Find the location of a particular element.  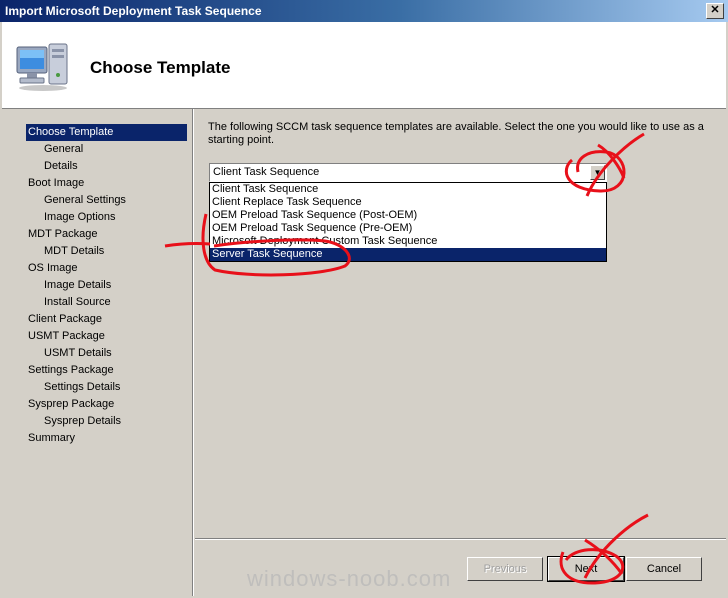

footer-divider is located at coordinates (460, 539).